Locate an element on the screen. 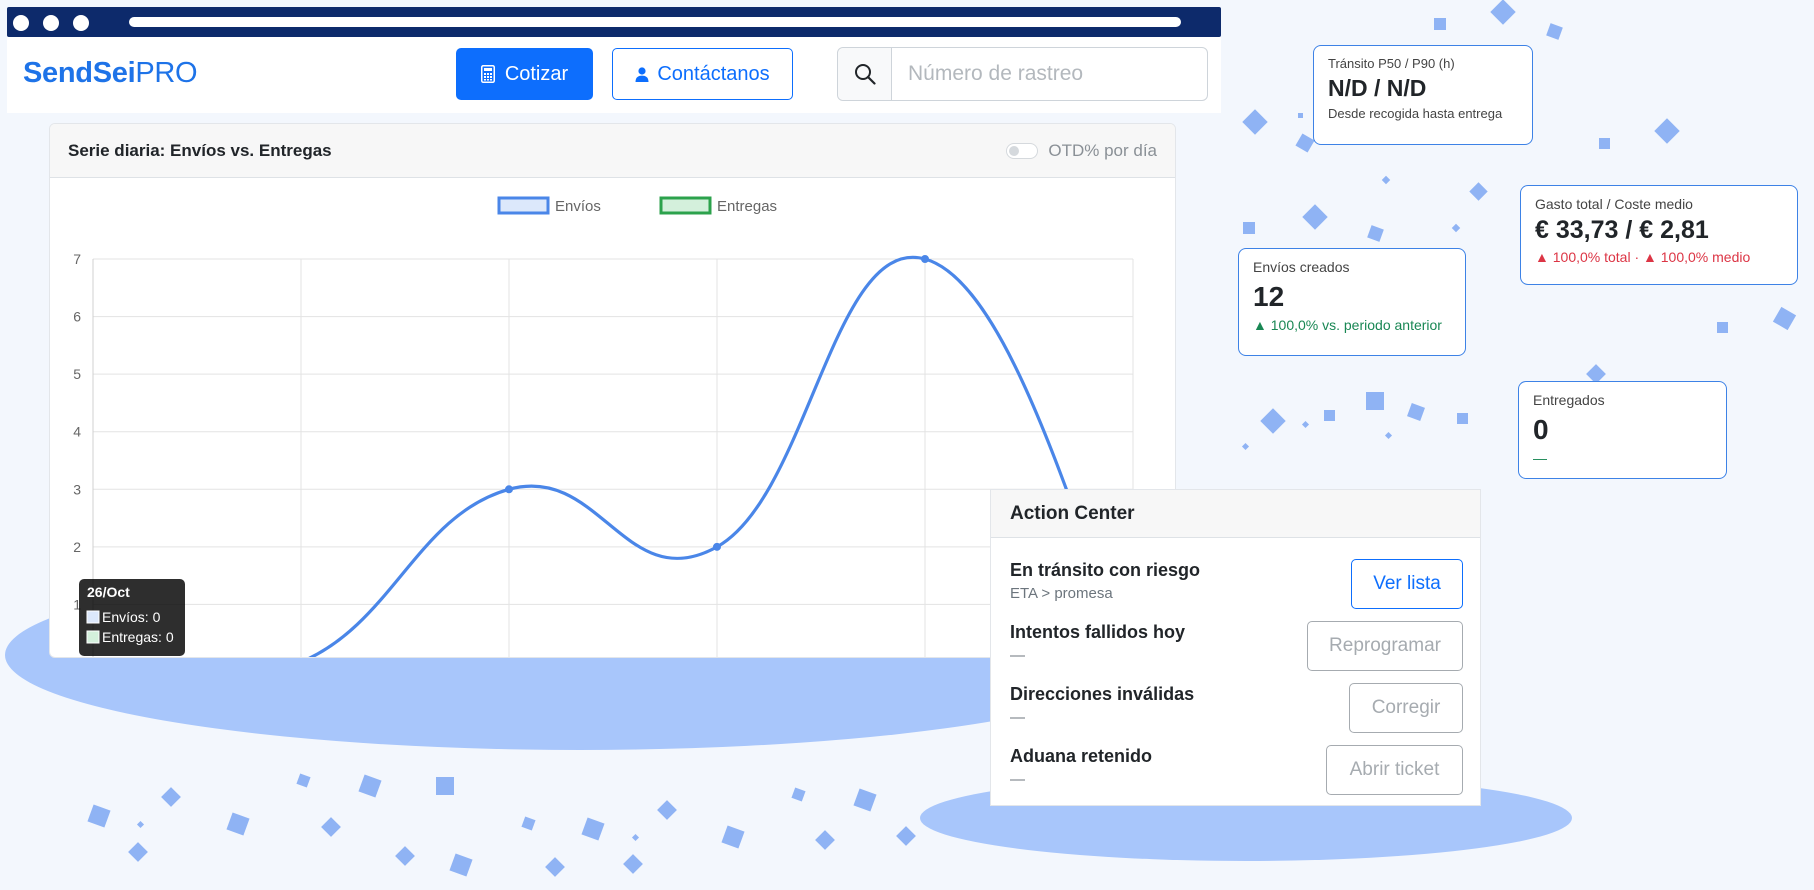 This screenshot has height=890, width=1814. legend-label-entregas: Entregas is located at coordinates (747, 206).